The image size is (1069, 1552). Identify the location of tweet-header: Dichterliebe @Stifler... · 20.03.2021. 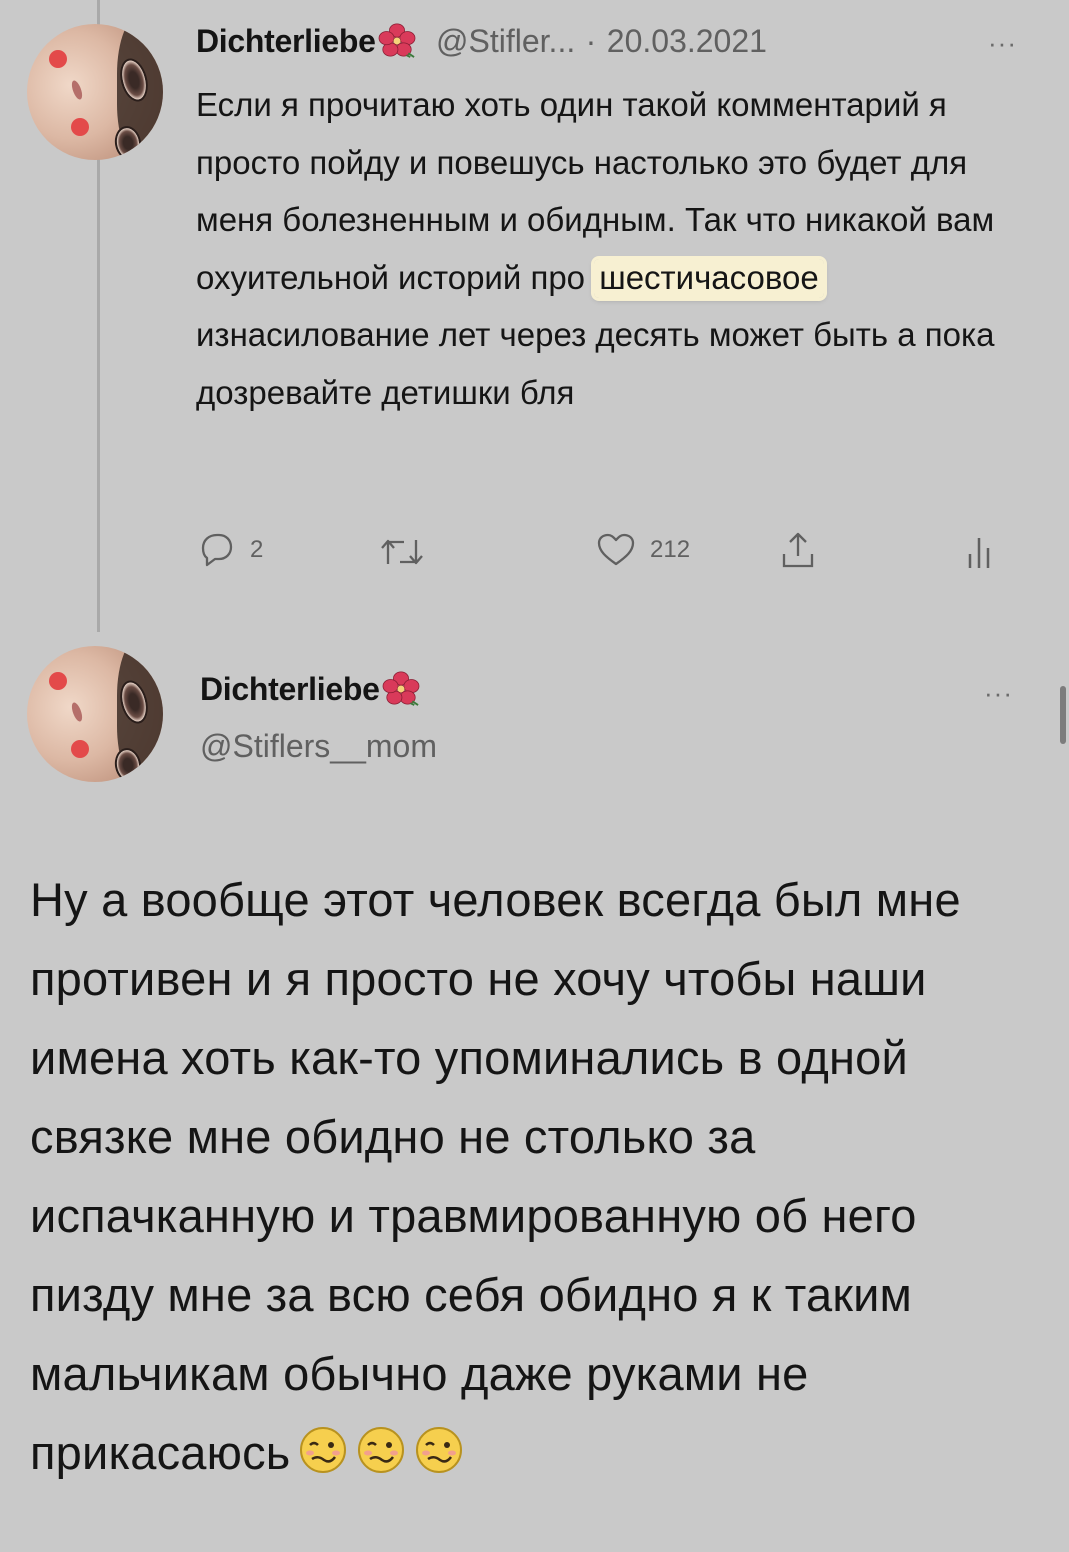
(481, 41).